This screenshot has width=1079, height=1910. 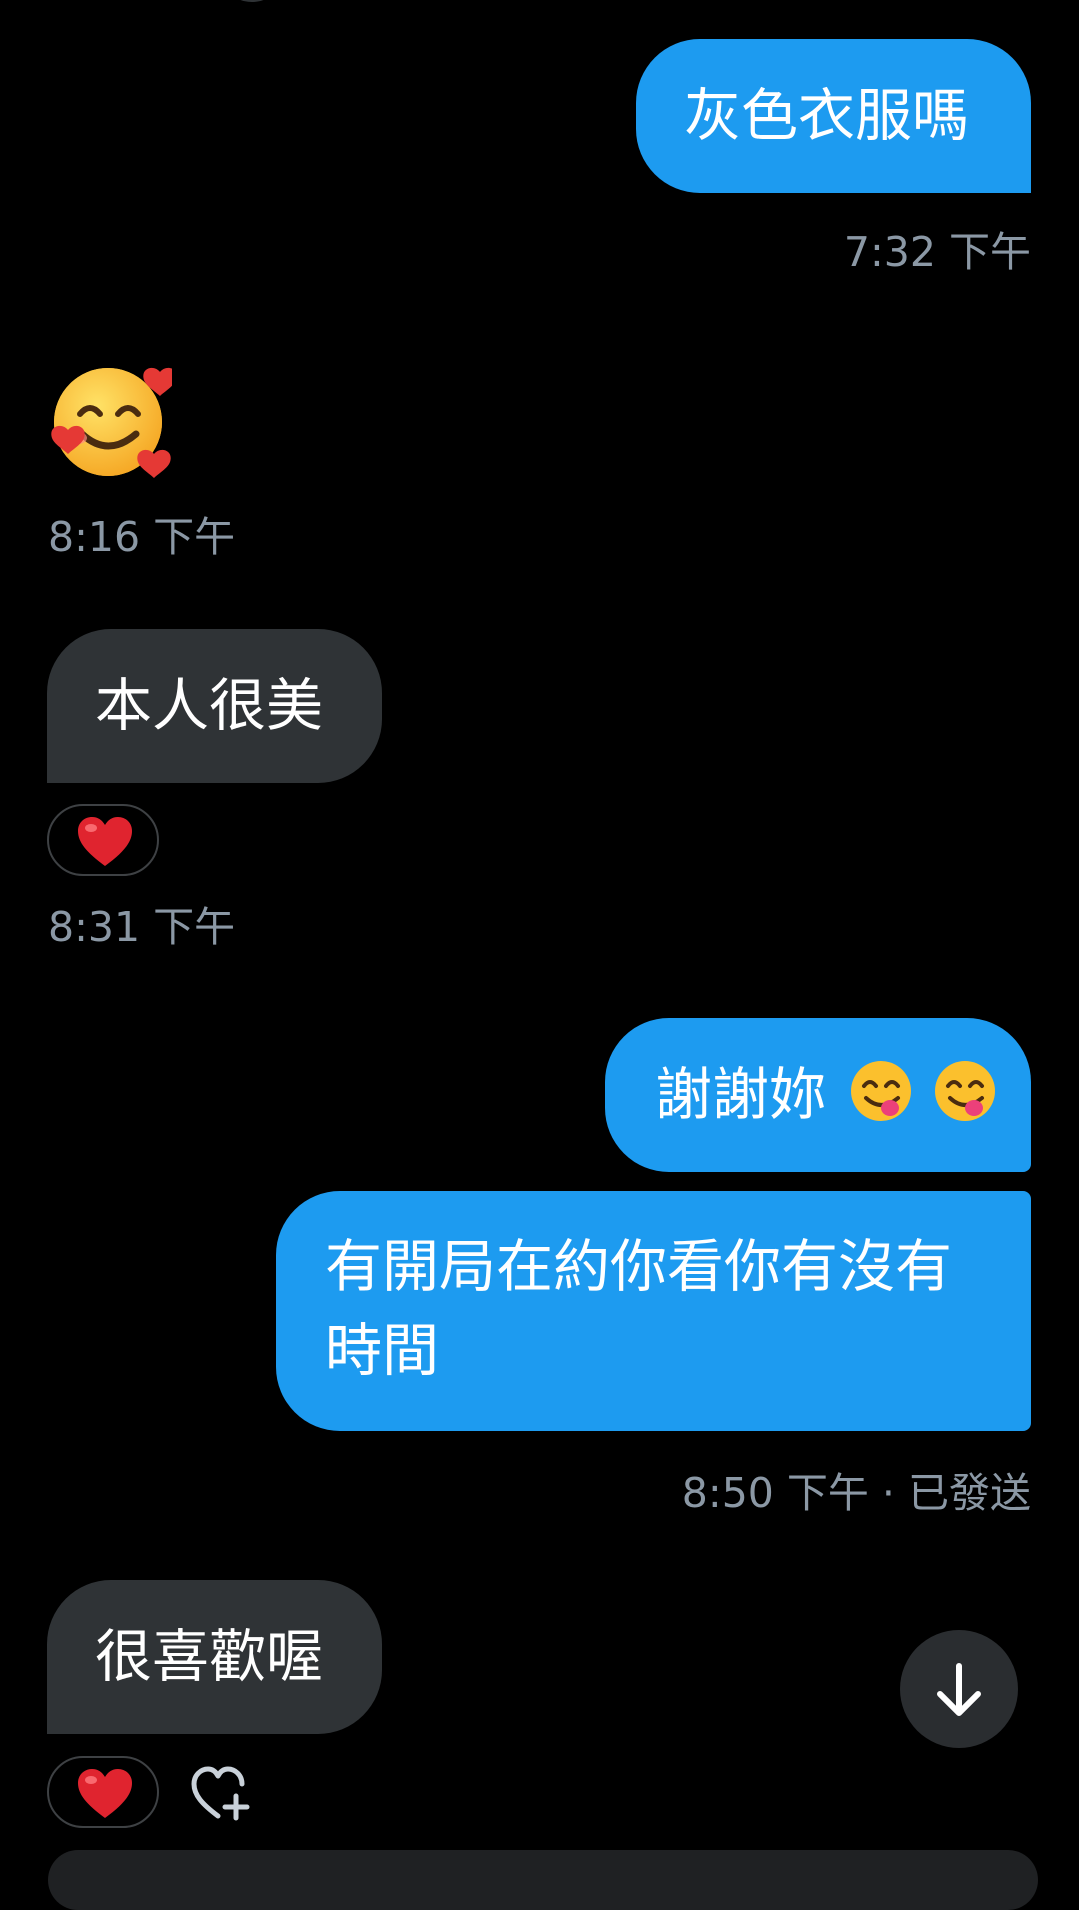 What do you see at coordinates (826, 116) in the screenshot?
I see `message-text: 灰色衣服嗎` at bounding box center [826, 116].